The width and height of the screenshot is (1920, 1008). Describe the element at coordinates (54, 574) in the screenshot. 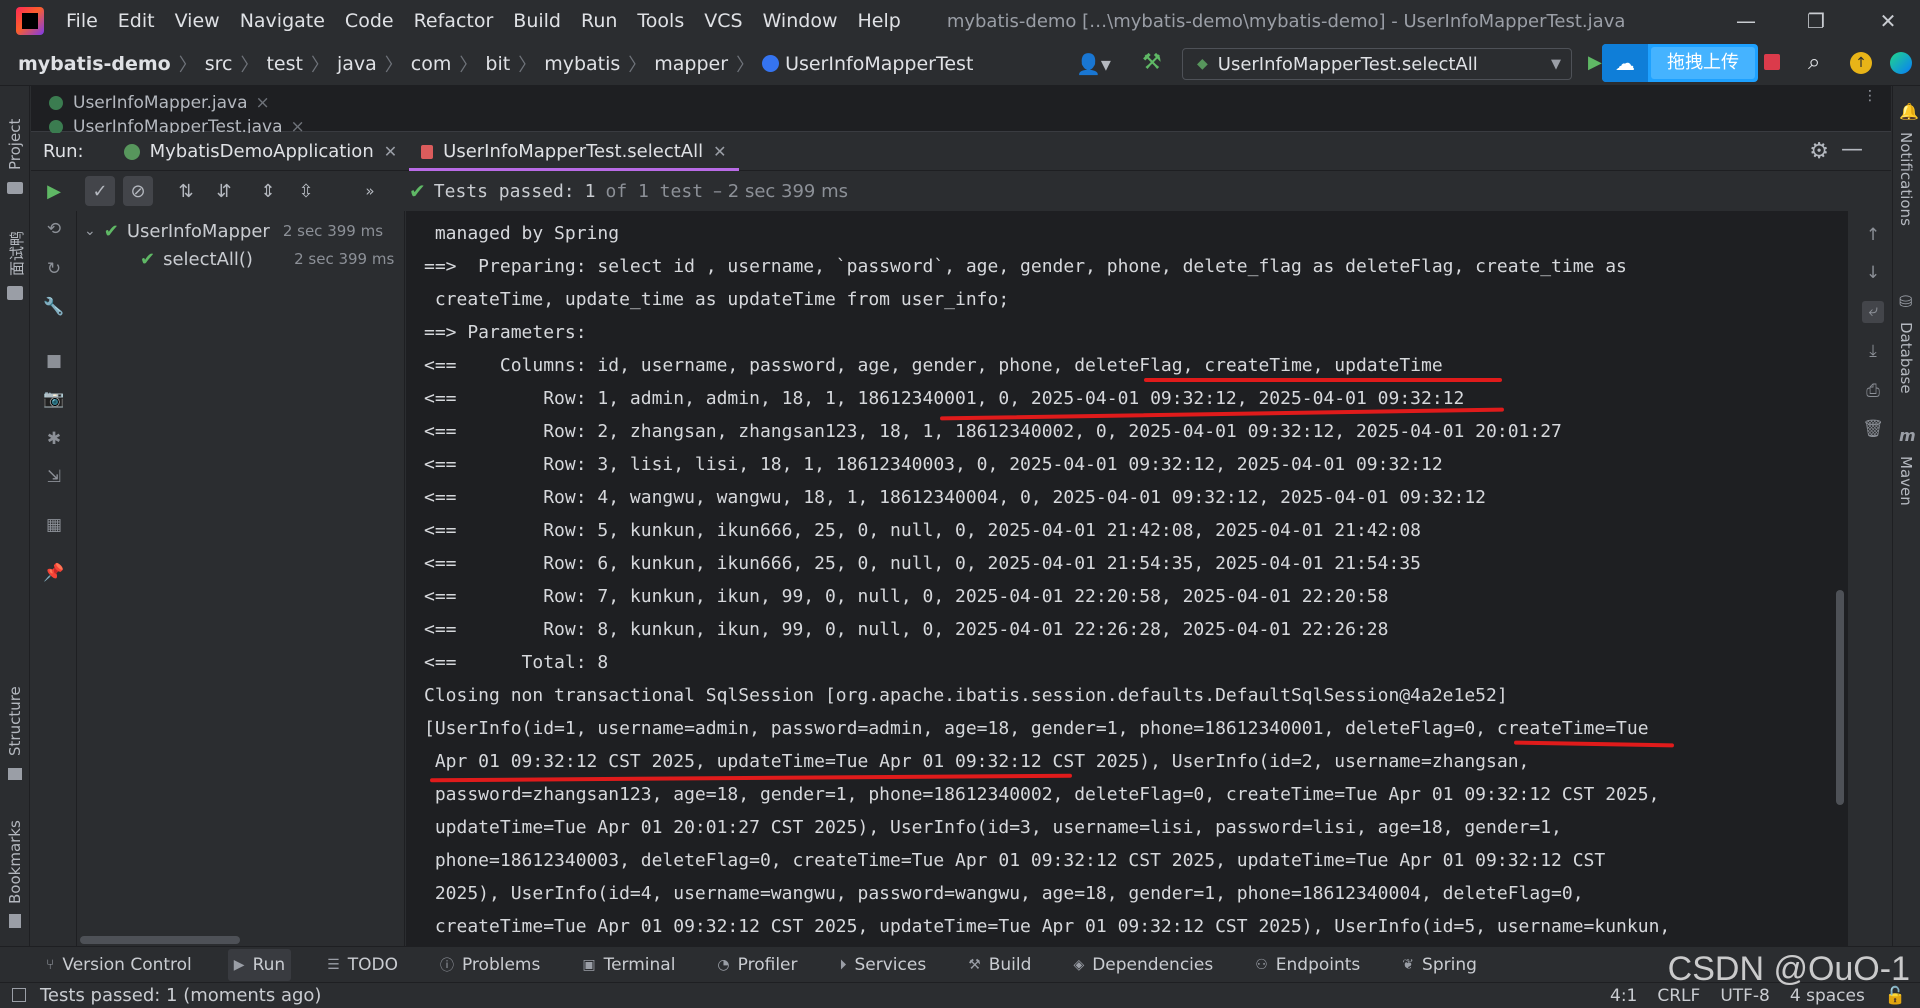

I see `pin-icon: 📌` at that location.